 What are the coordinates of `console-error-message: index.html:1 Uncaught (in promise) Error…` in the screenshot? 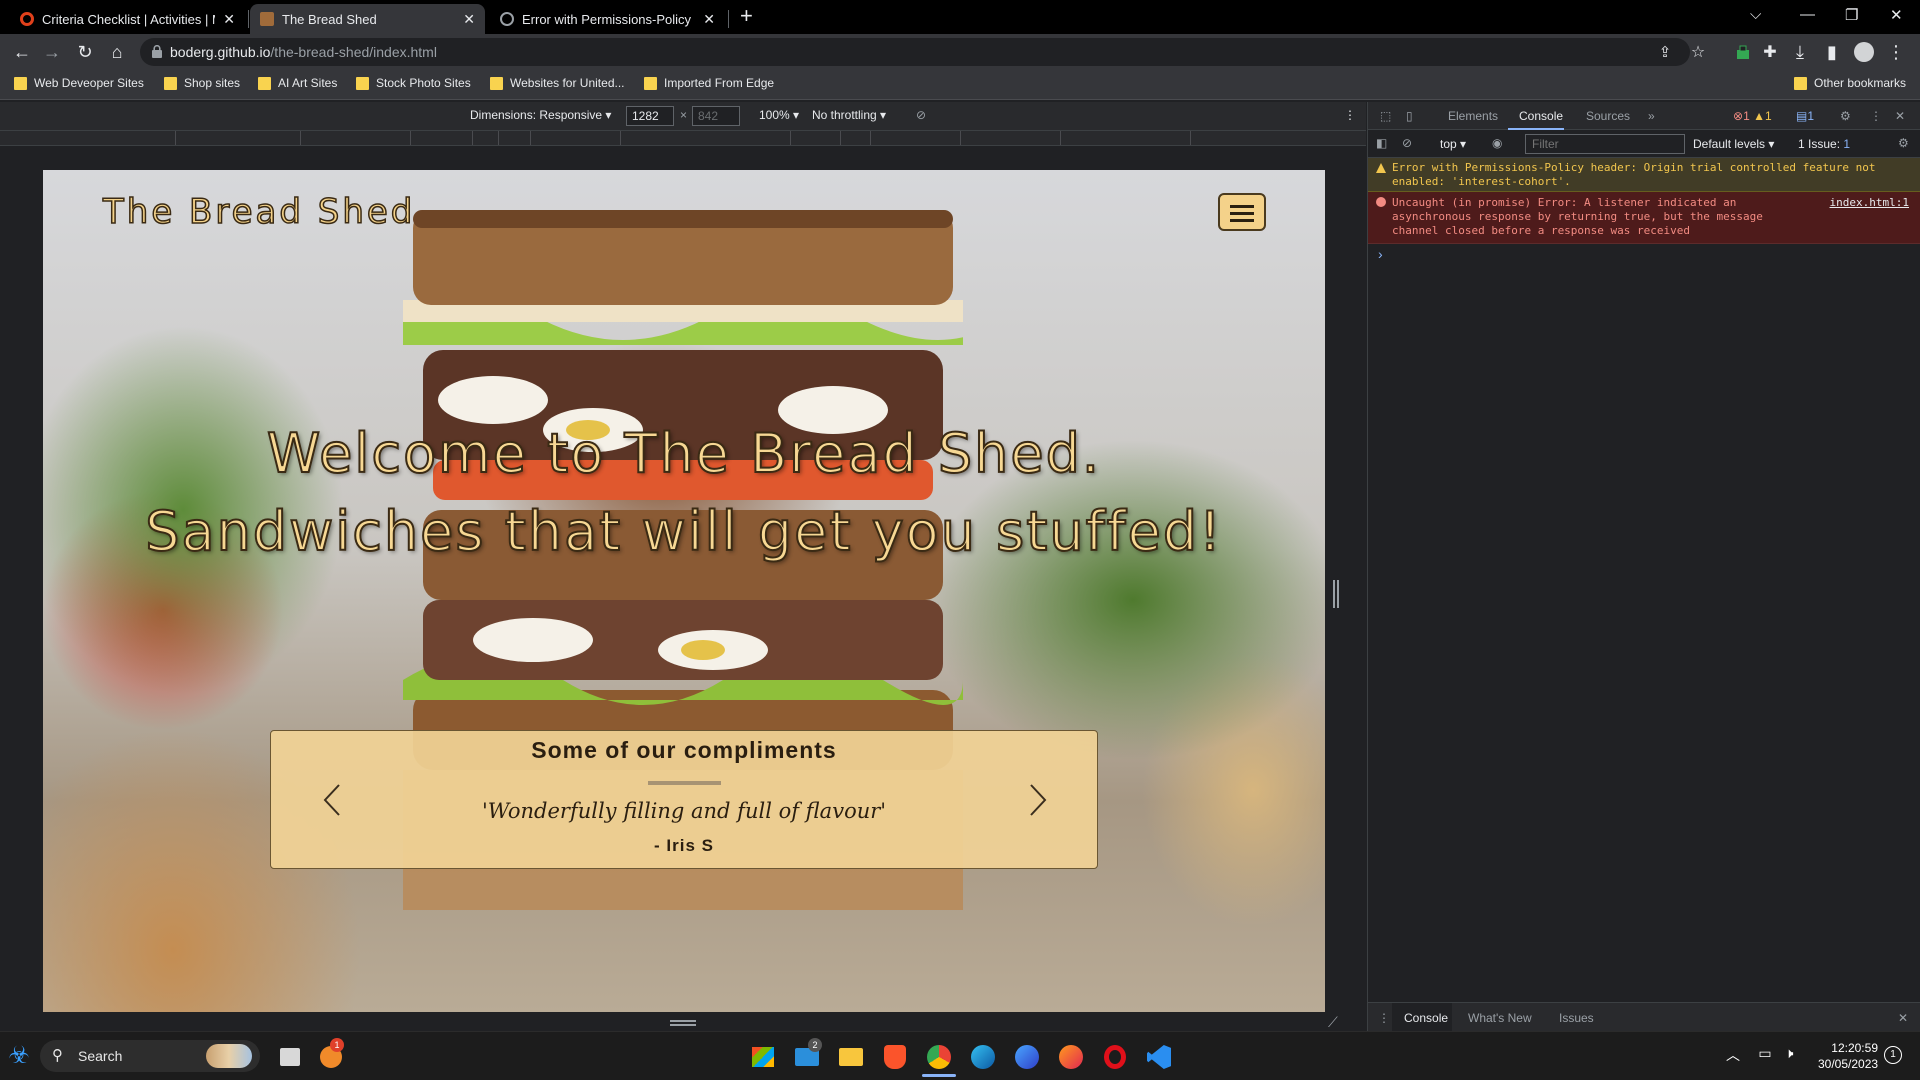 It's located at (1644, 218).